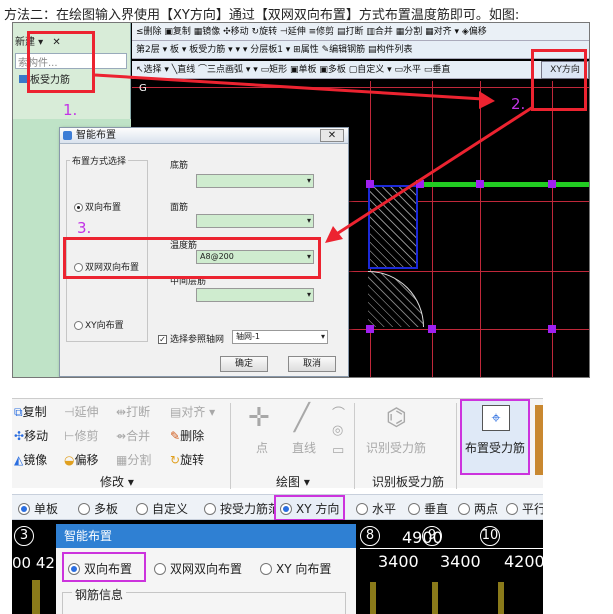  I want to click on align-icon: ▤, so click(176, 412).